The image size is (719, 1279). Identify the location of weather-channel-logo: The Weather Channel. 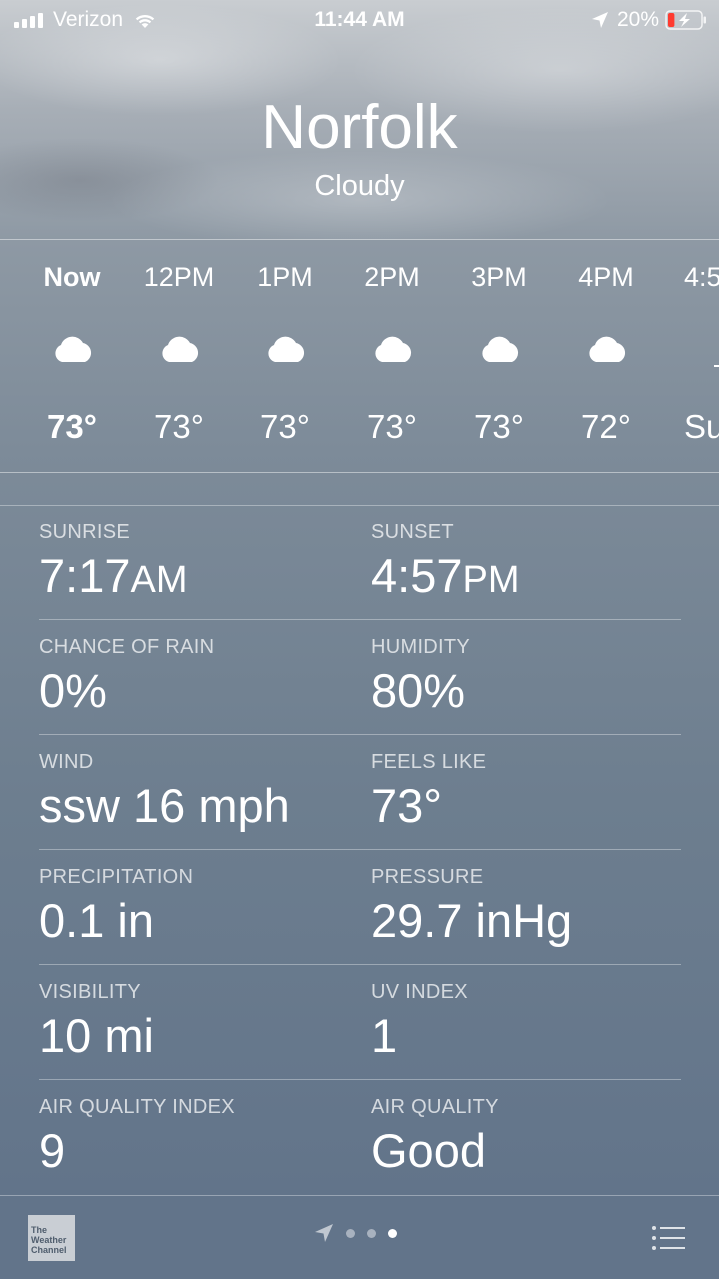
(51, 1238).